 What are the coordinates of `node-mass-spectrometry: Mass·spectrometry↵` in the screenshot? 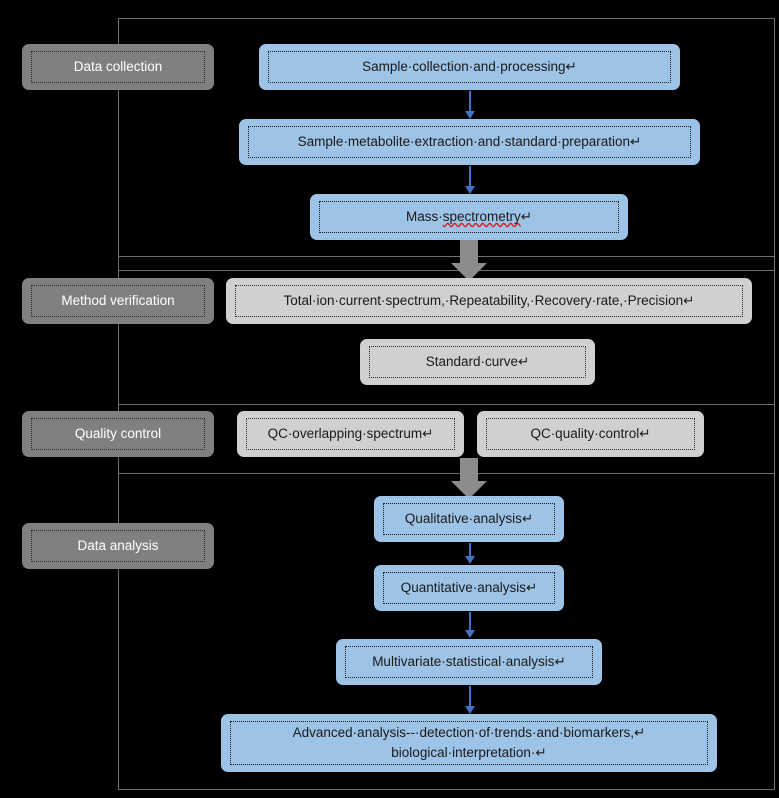 It's located at (469, 217).